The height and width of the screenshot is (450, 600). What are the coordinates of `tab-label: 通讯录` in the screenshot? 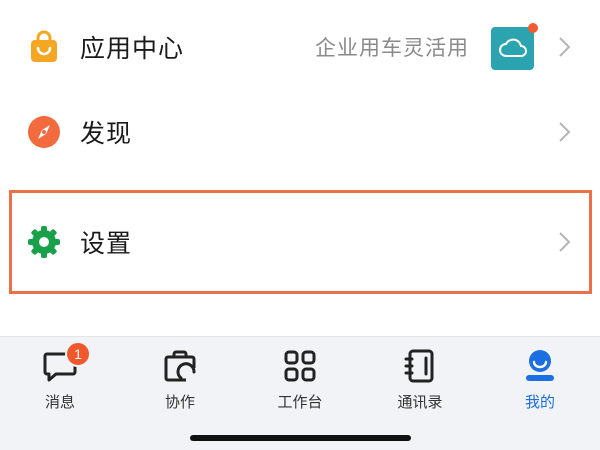 It's located at (420, 402).